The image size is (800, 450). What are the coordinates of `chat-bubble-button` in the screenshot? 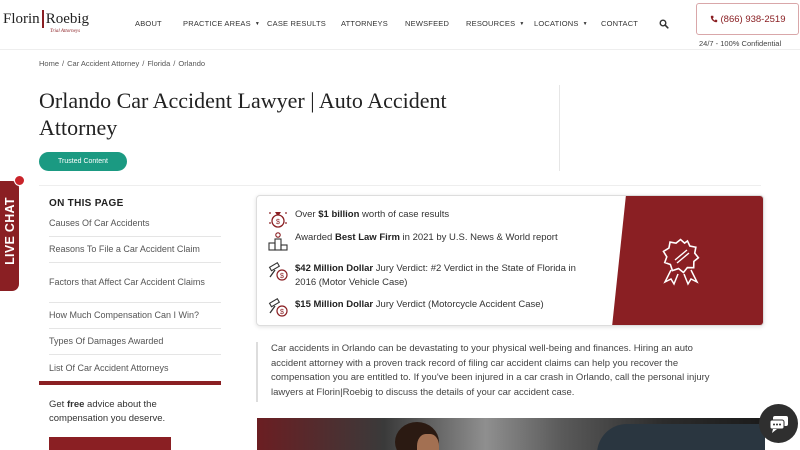 It's located at (778, 423).